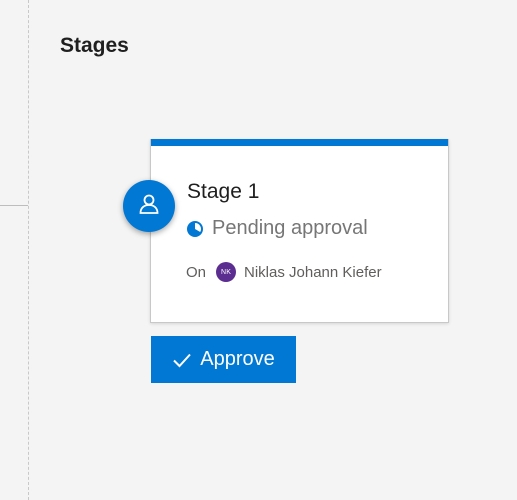  What do you see at coordinates (226, 272) in the screenshot?
I see `avatar: NK` at bounding box center [226, 272].